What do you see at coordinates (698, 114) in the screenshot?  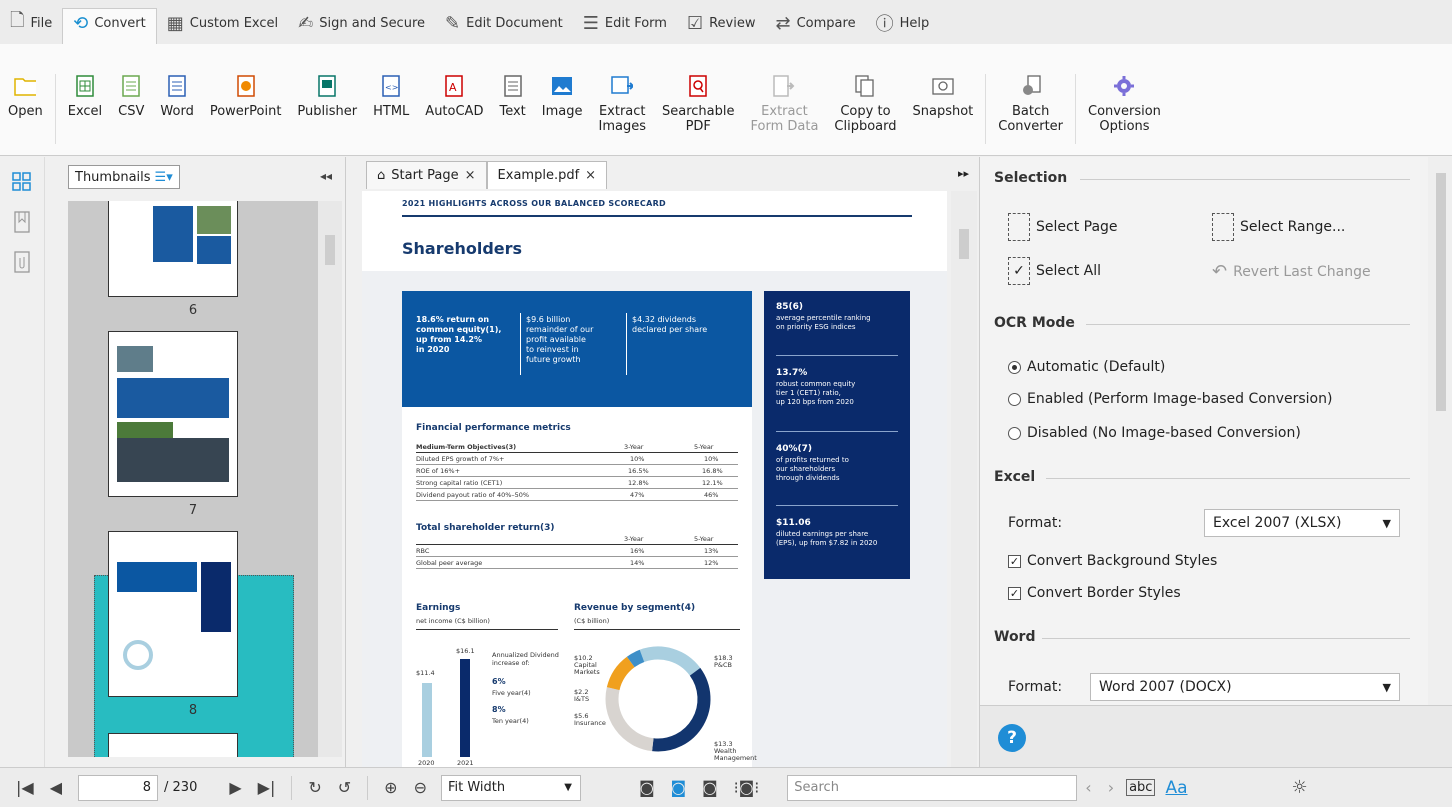 I see `searchable-pdf-button: Searchable PDF` at bounding box center [698, 114].